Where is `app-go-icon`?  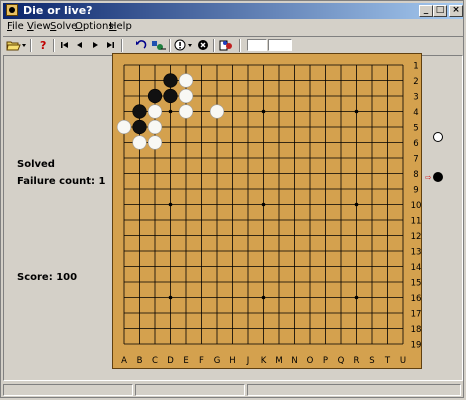
app-go-icon is located at coordinates (12, 10).